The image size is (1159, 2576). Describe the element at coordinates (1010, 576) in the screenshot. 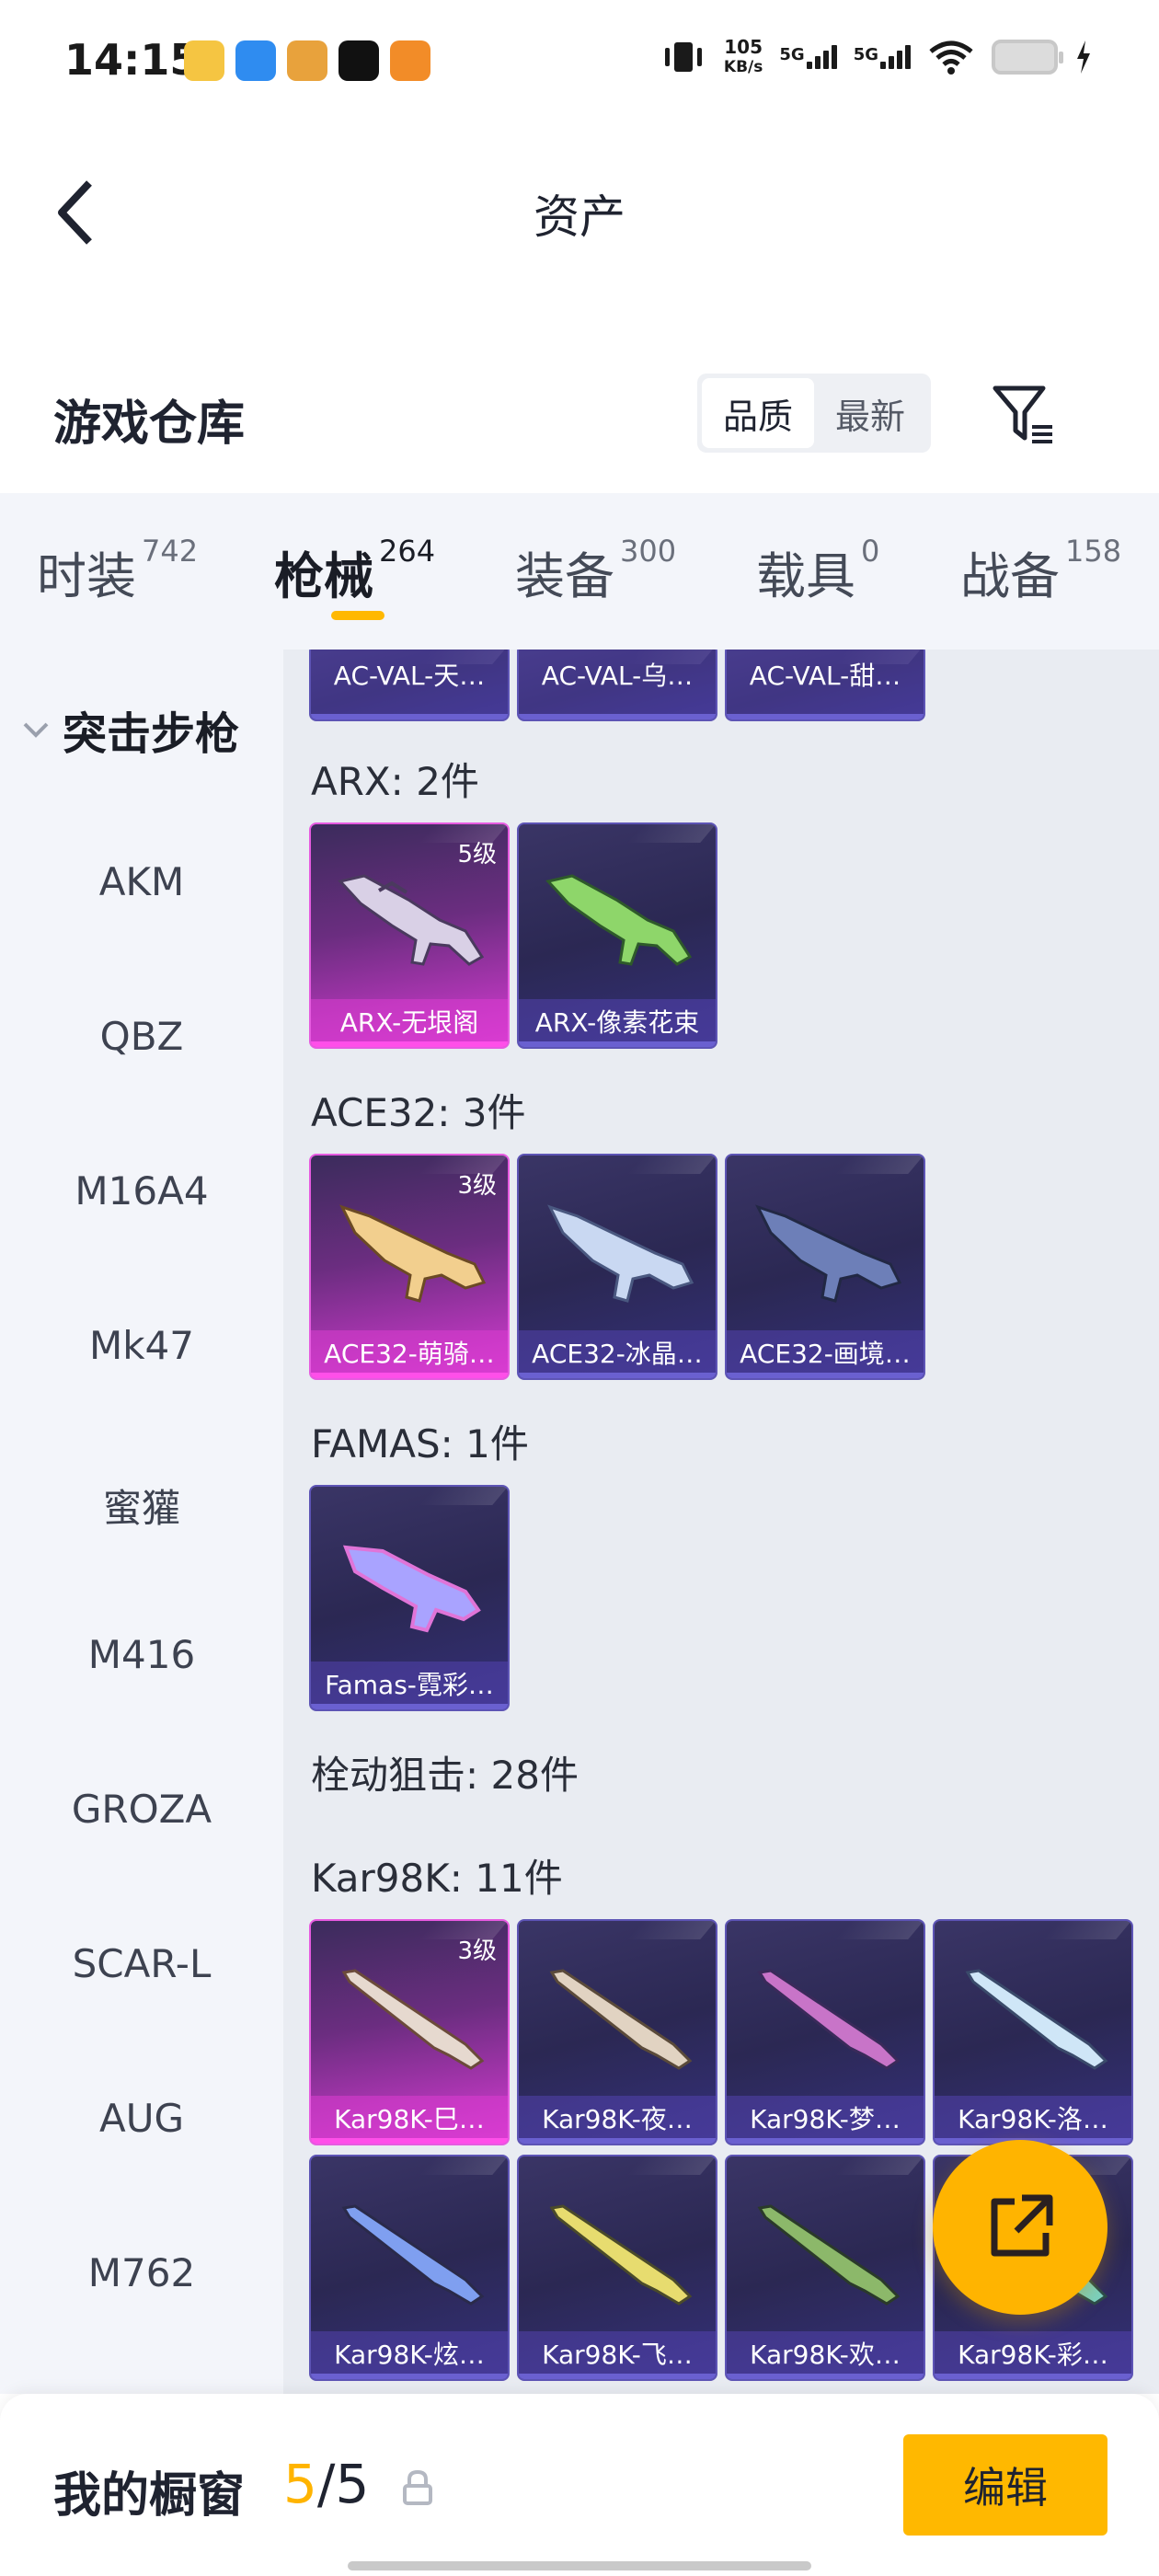

I see `tab-label: 战备` at that location.